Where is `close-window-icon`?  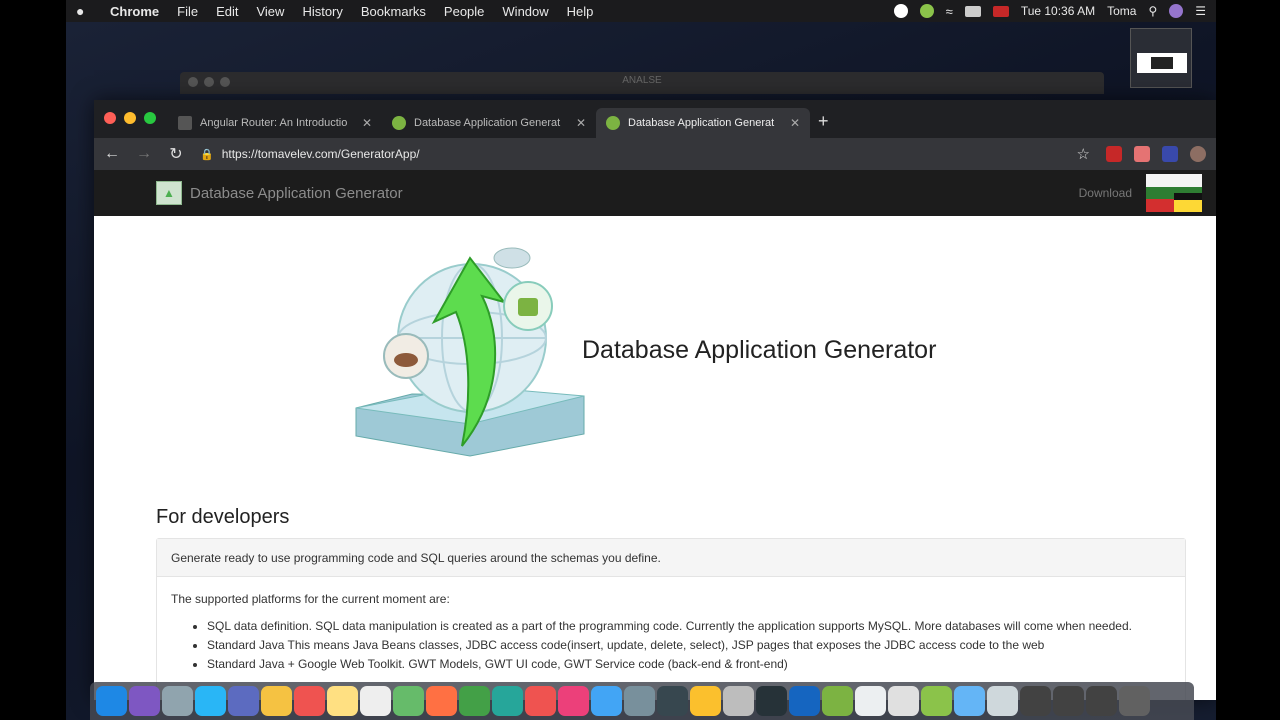
close-window-icon is located at coordinates (110, 118).